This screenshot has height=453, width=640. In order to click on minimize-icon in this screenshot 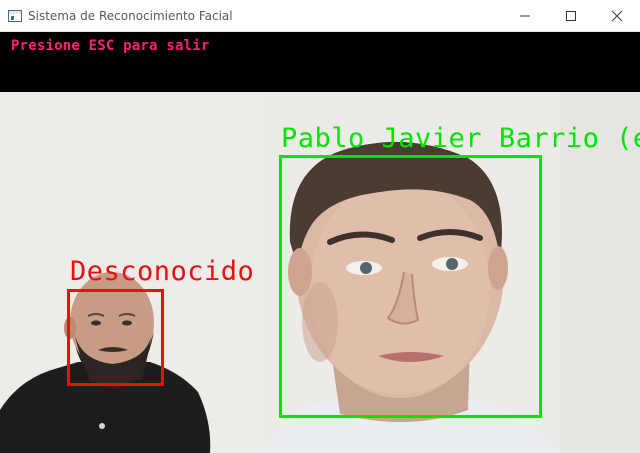, I will do `click(525, 15)`.